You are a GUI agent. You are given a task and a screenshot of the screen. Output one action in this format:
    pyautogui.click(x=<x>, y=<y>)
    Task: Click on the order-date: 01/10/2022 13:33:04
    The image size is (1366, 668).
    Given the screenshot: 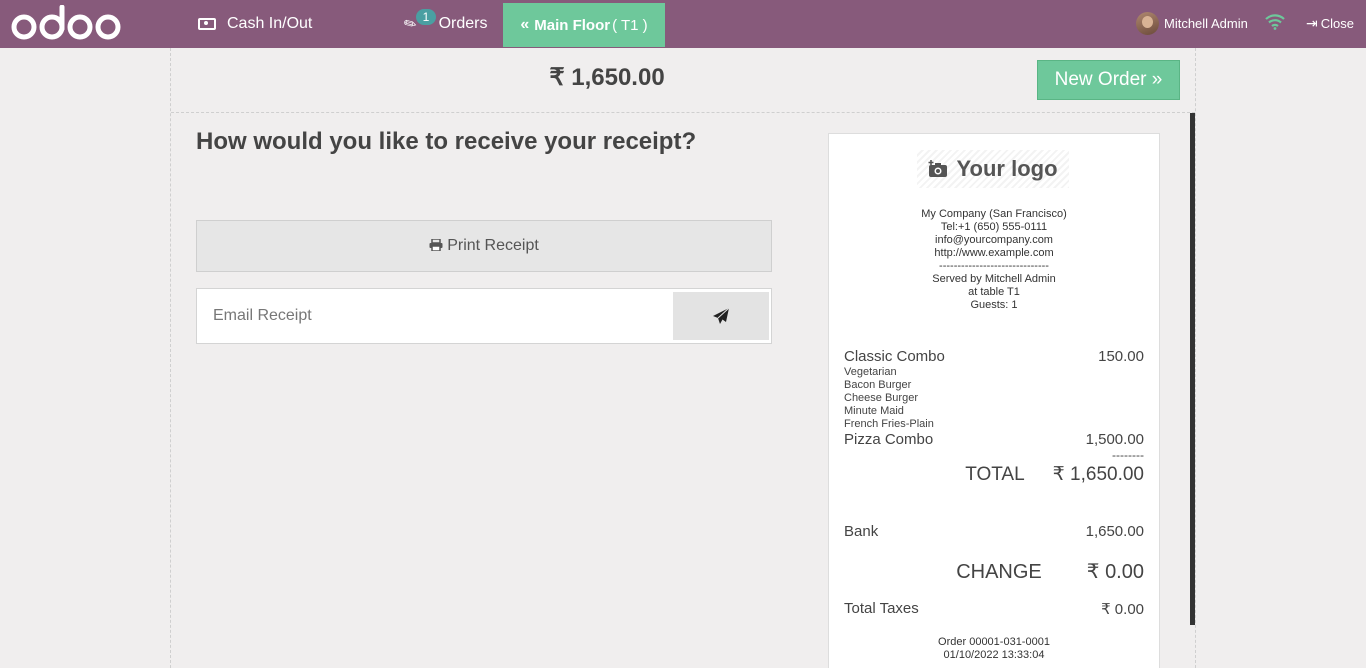 What is the action you would take?
    pyautogui.click(x=994, y=655)
    